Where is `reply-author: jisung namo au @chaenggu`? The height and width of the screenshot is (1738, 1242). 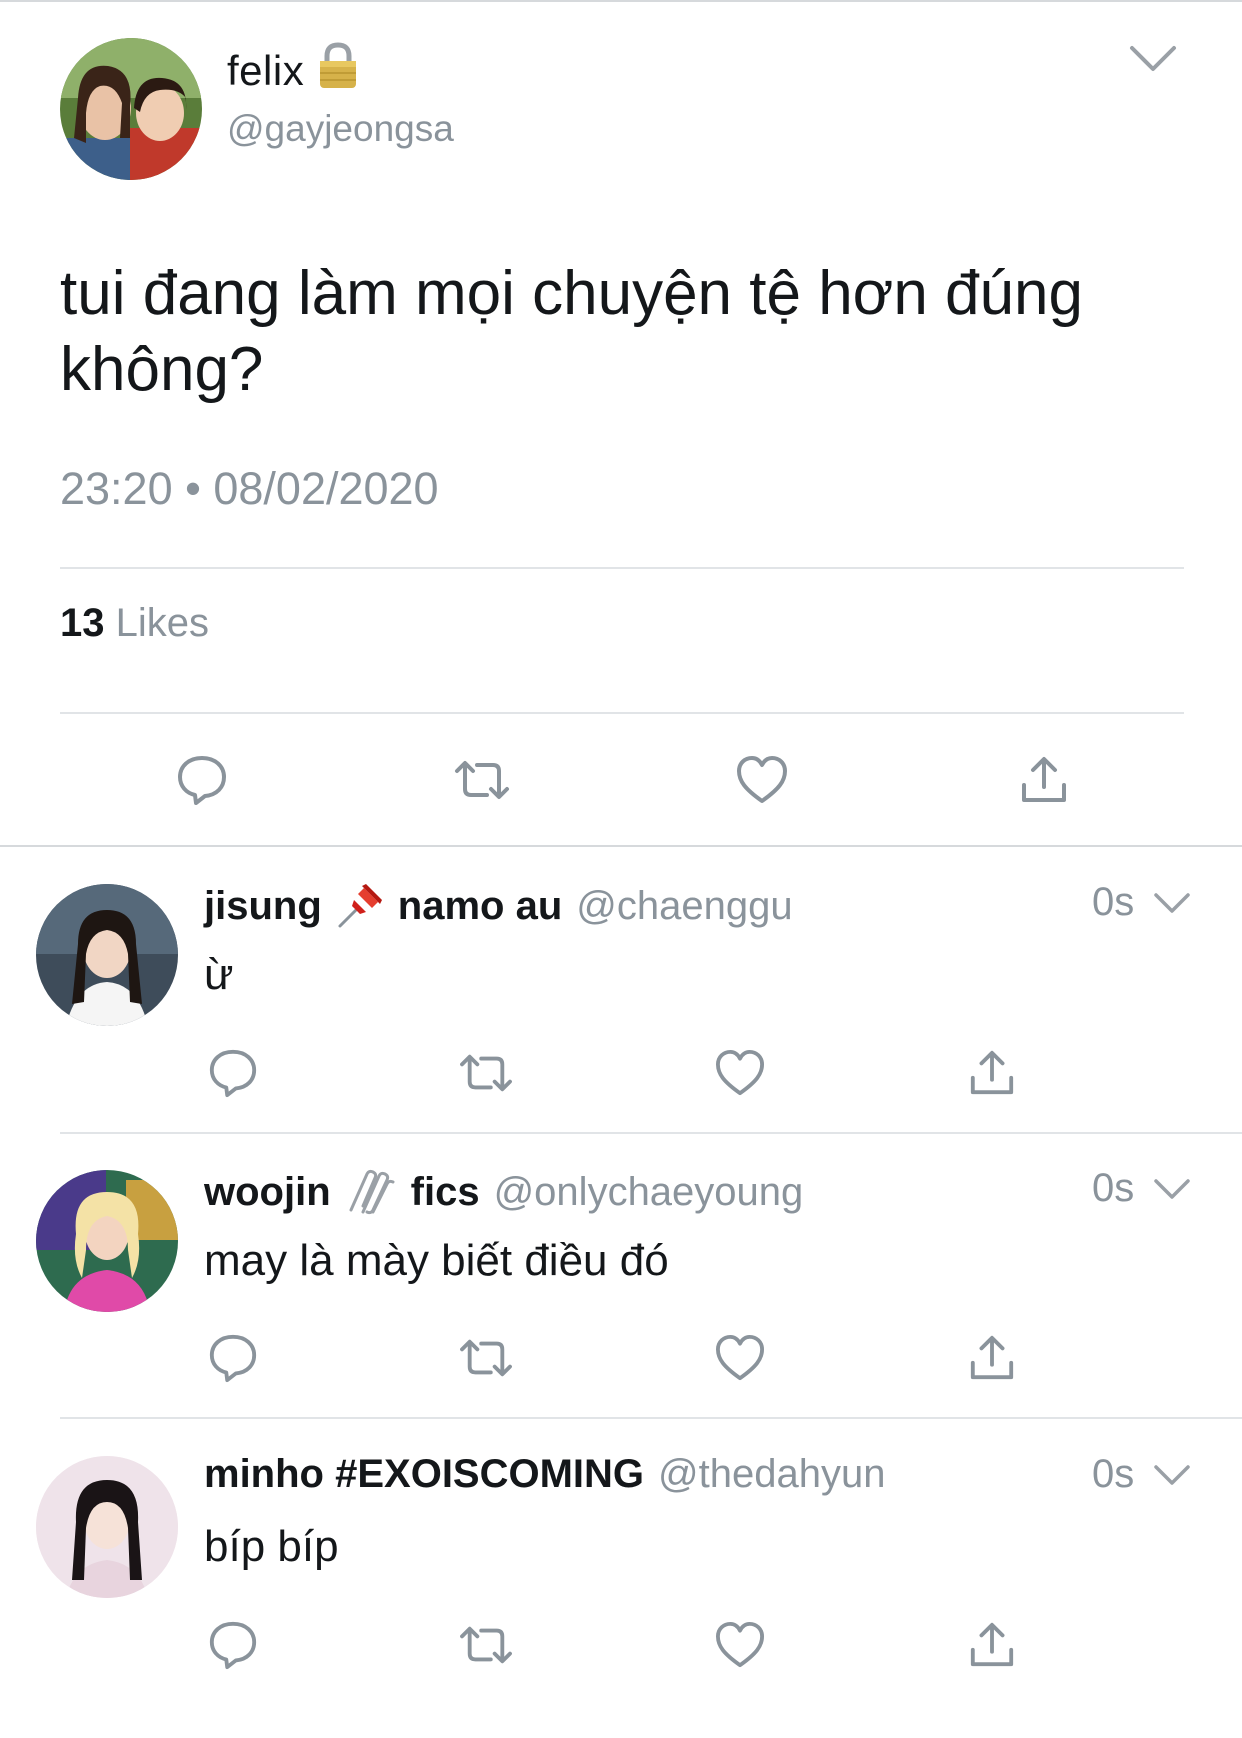
reply-author: jisung namo au @chaenggu is located at coordinates (498, 906).